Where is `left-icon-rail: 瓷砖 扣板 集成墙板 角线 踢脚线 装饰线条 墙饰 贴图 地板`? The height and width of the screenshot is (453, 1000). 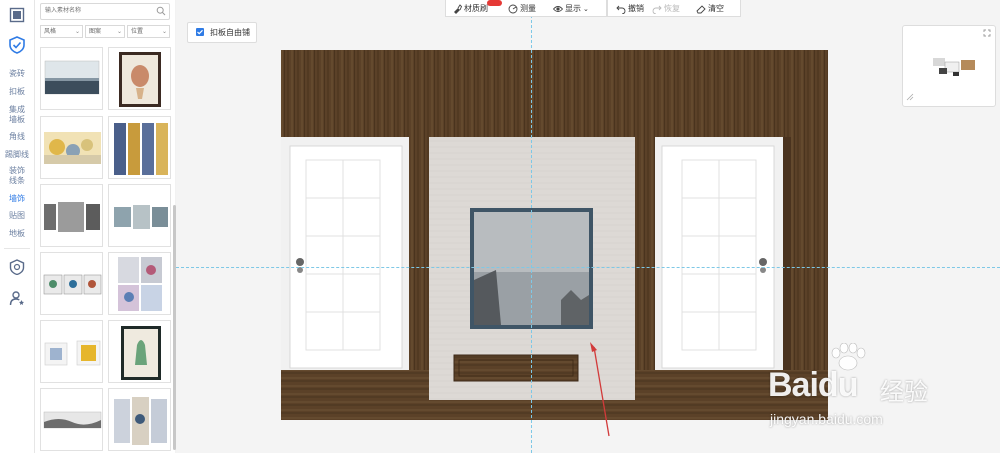 left-icon-rail: 瓷砖 扣板 集成墙板 角线 踢脚线 装饰线条 墙饰 贴图 地板 is located at coordinates (17, 226).